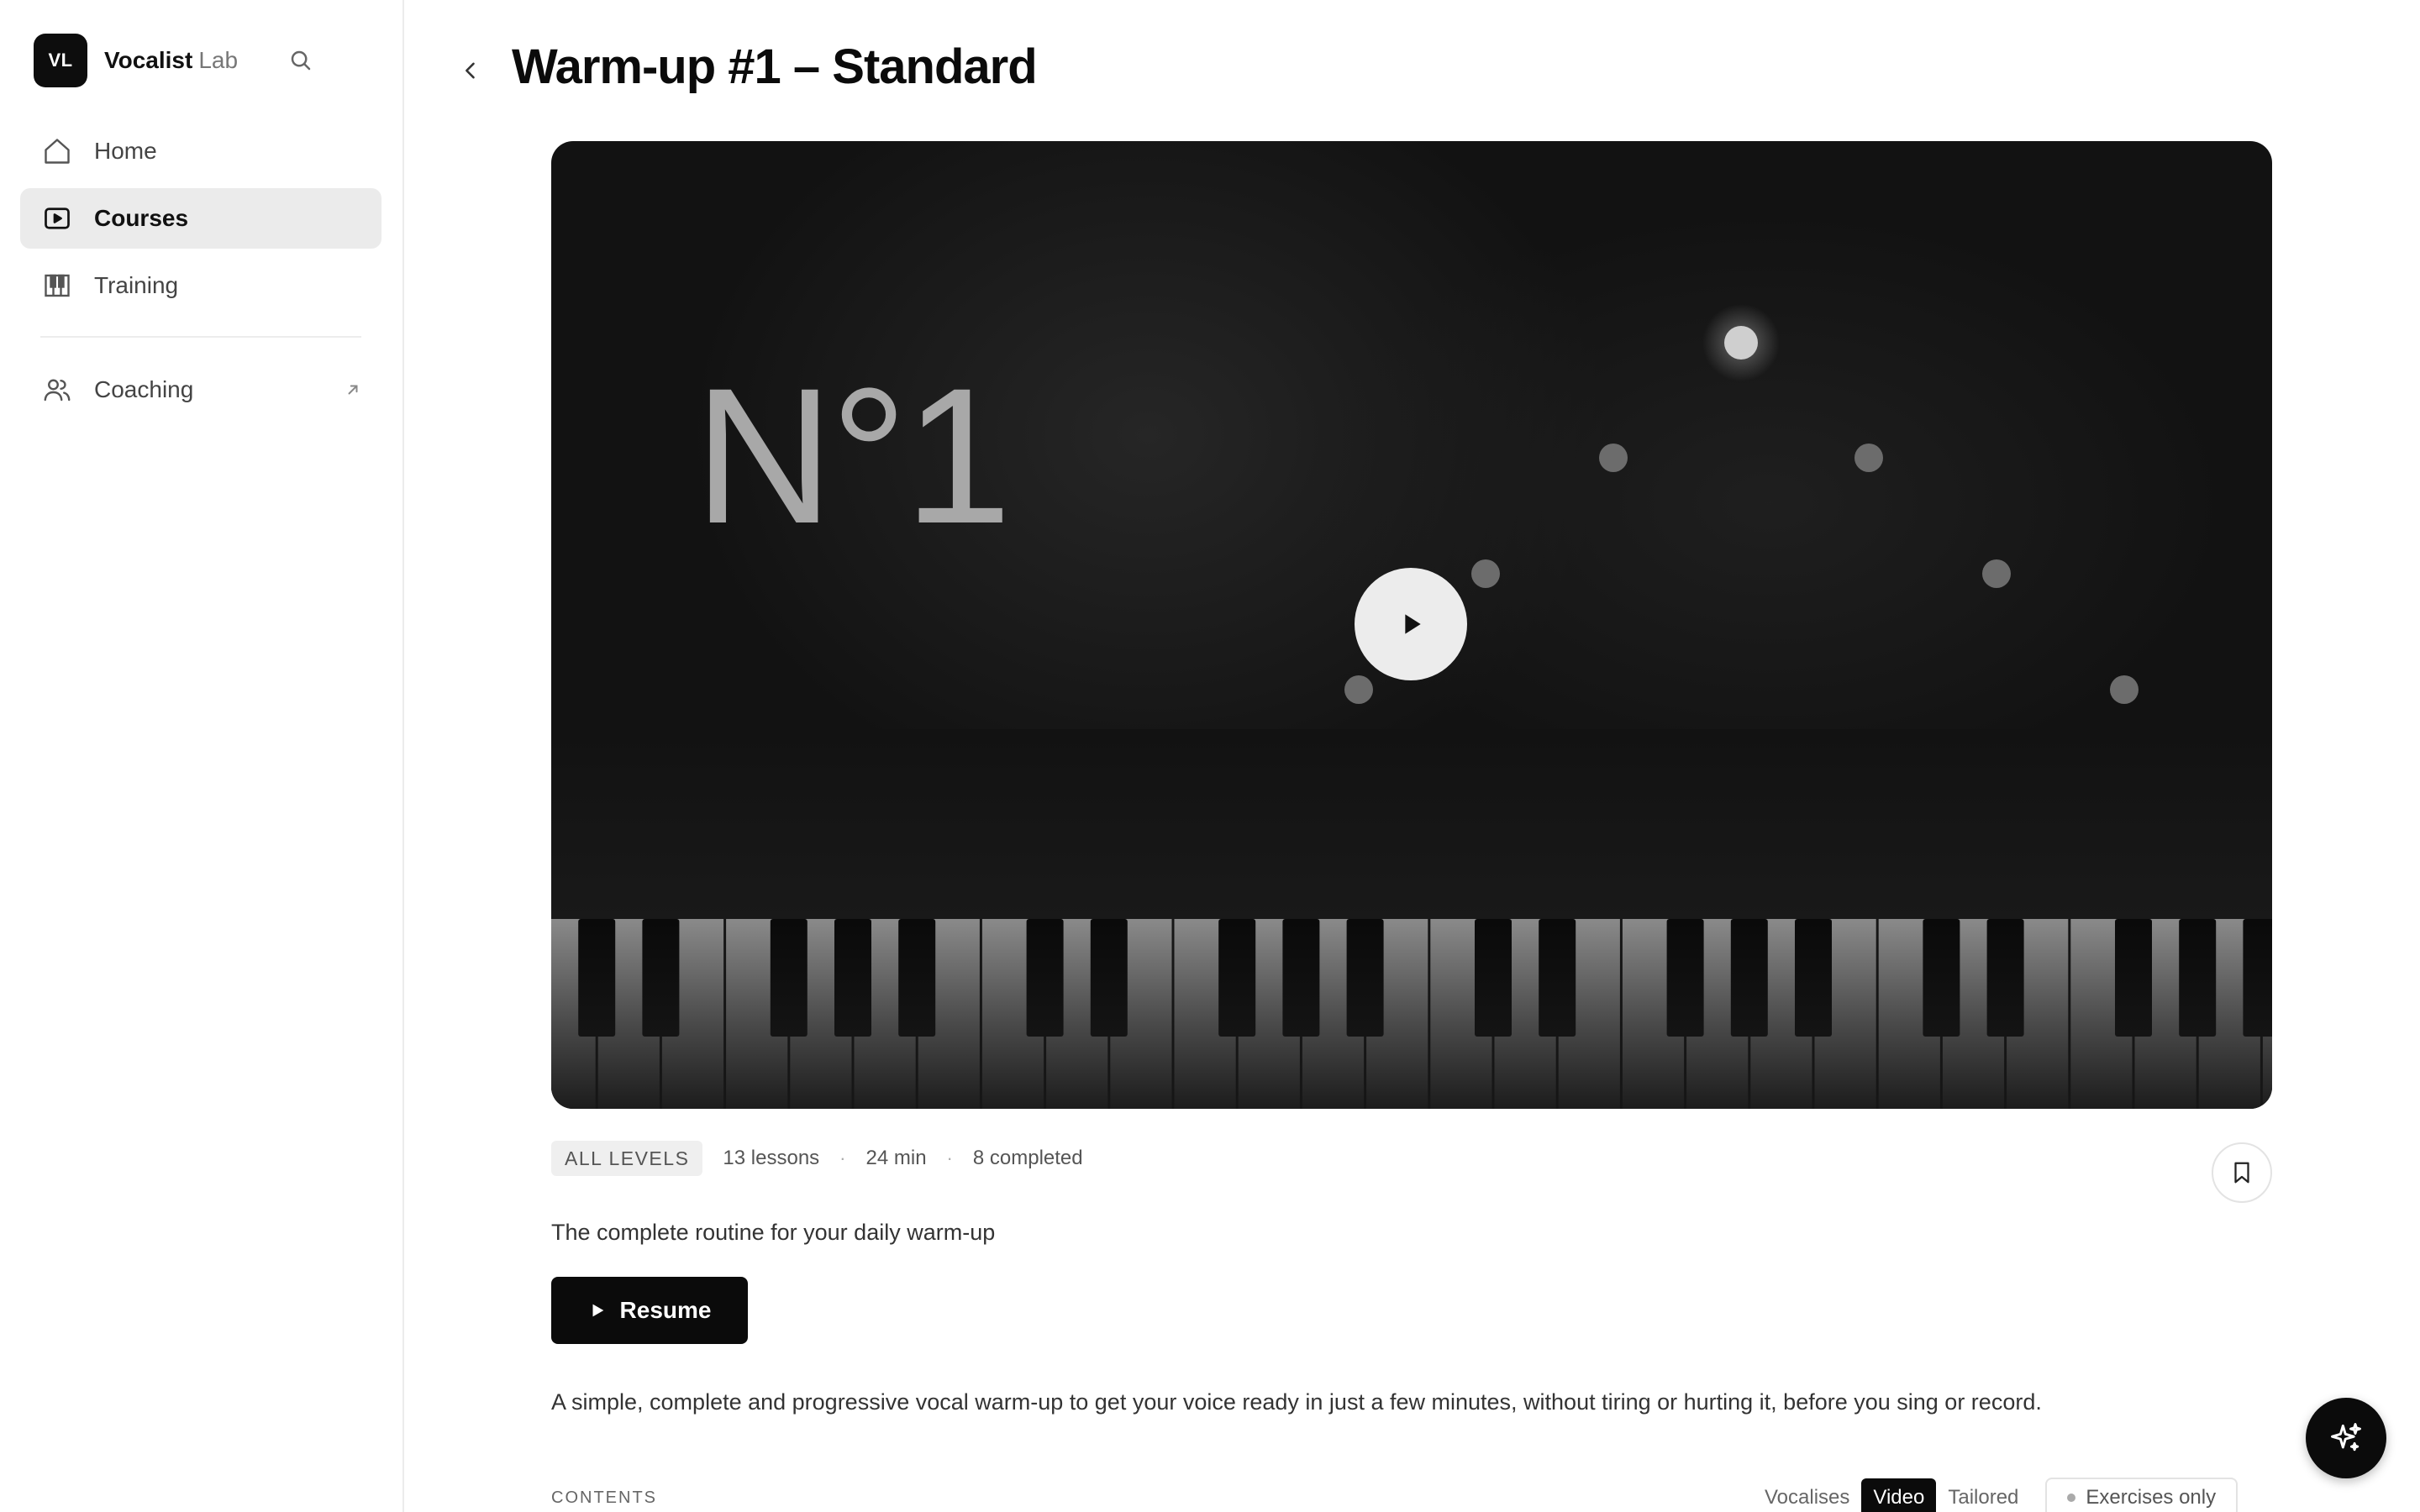 This screenshot has width=2420, height=1512. Describe the element at coordinates (144, 389) in the screenshot. I see `sidebar-item-label: Coaching` at that location.